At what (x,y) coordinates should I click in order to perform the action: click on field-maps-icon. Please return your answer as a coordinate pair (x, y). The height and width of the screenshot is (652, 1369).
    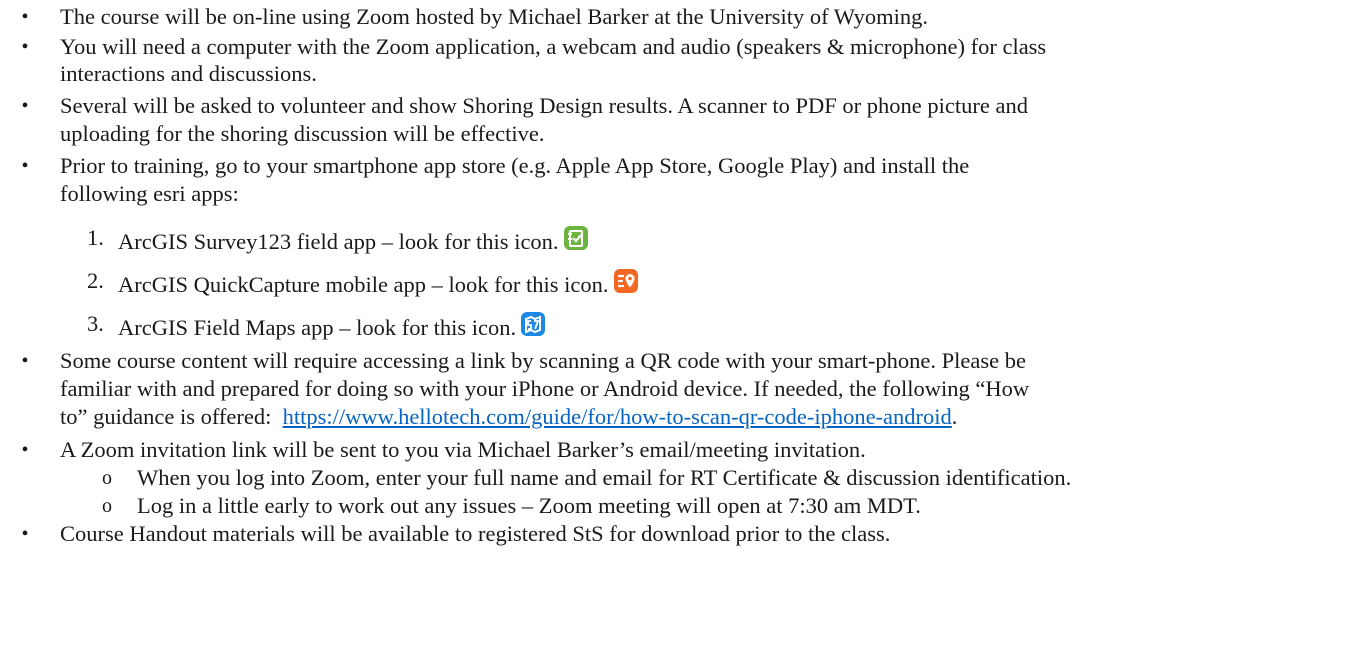
    Looking at the image, I should click on (533, 327).